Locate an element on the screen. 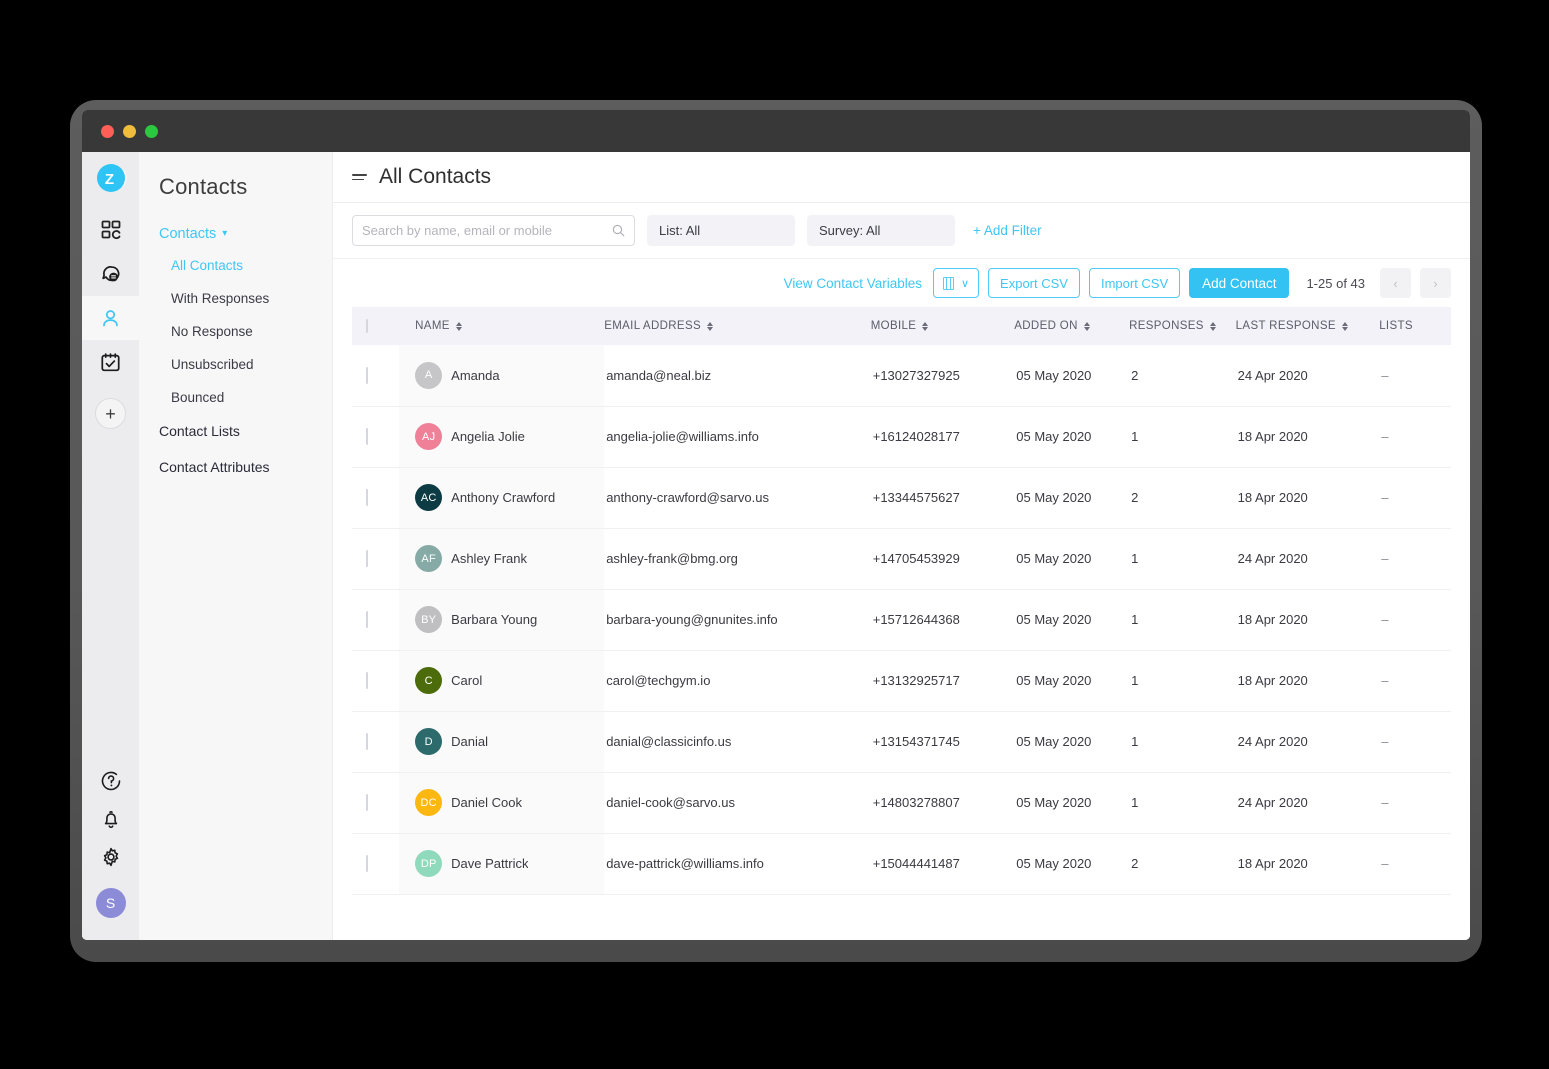  maximize-window-button is located at coordinates (151, 131).